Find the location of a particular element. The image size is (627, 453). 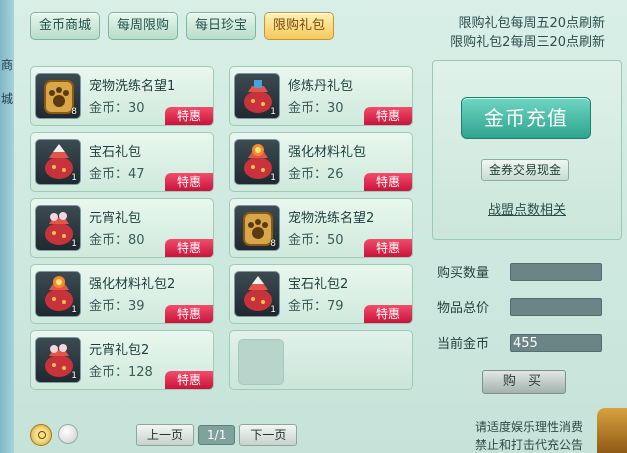

notice-line: 限购礼包每周五20点刷新 is located at coordinates (531, 23).